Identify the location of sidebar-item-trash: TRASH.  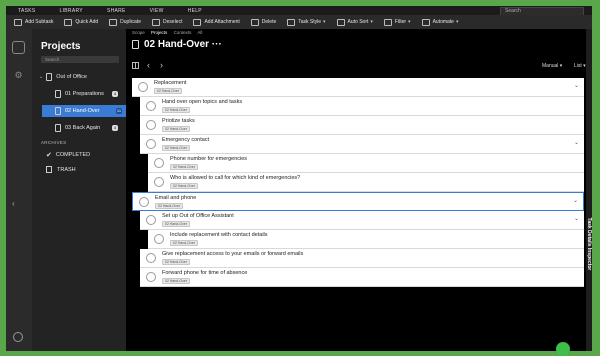
(61, 169).